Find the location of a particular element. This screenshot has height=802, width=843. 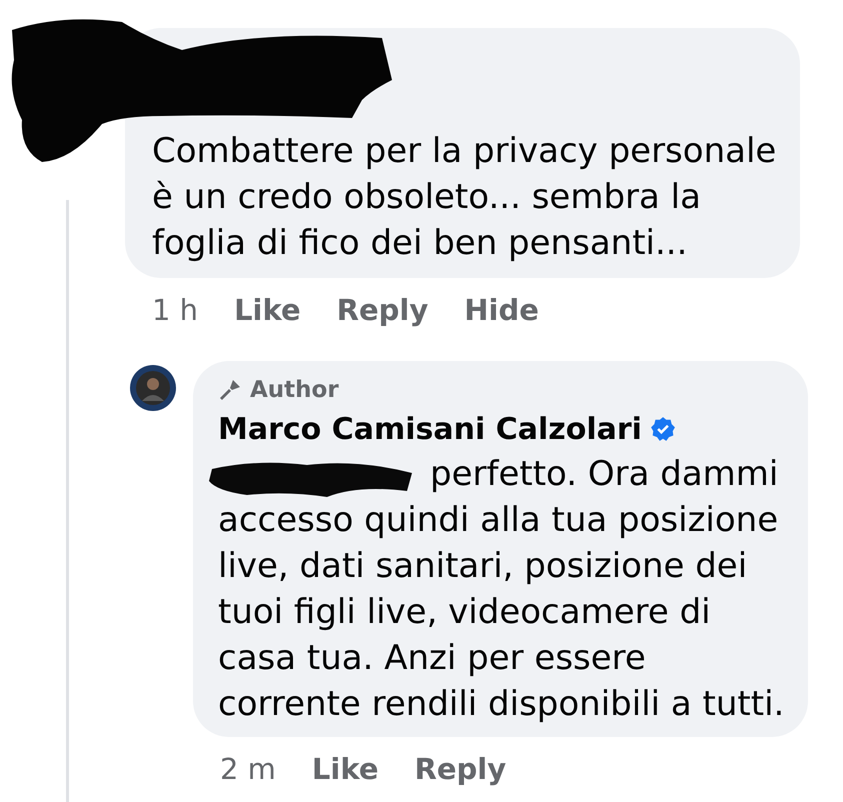

author-label: Author is located at coordinates (294, 390).